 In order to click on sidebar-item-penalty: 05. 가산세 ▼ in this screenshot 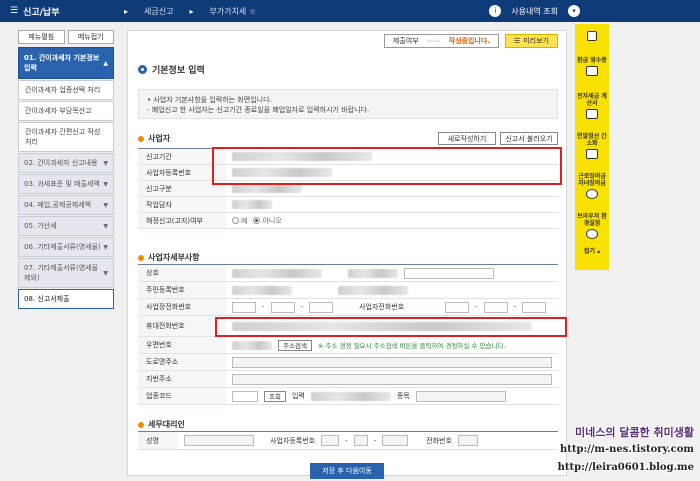, I will do `click(66, 226)`.